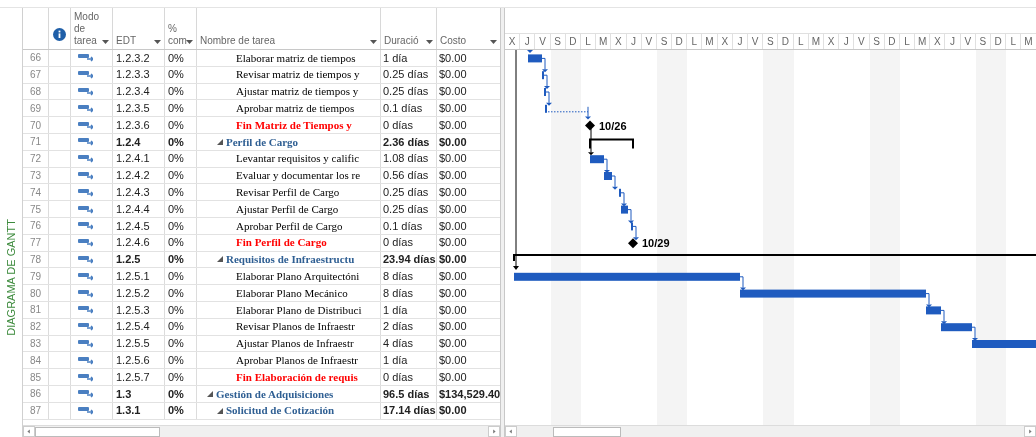  Describe the element at coordinates (281, 243) in the screenshot. I see `task-name: Fin Perfil de Cargo` at that location.